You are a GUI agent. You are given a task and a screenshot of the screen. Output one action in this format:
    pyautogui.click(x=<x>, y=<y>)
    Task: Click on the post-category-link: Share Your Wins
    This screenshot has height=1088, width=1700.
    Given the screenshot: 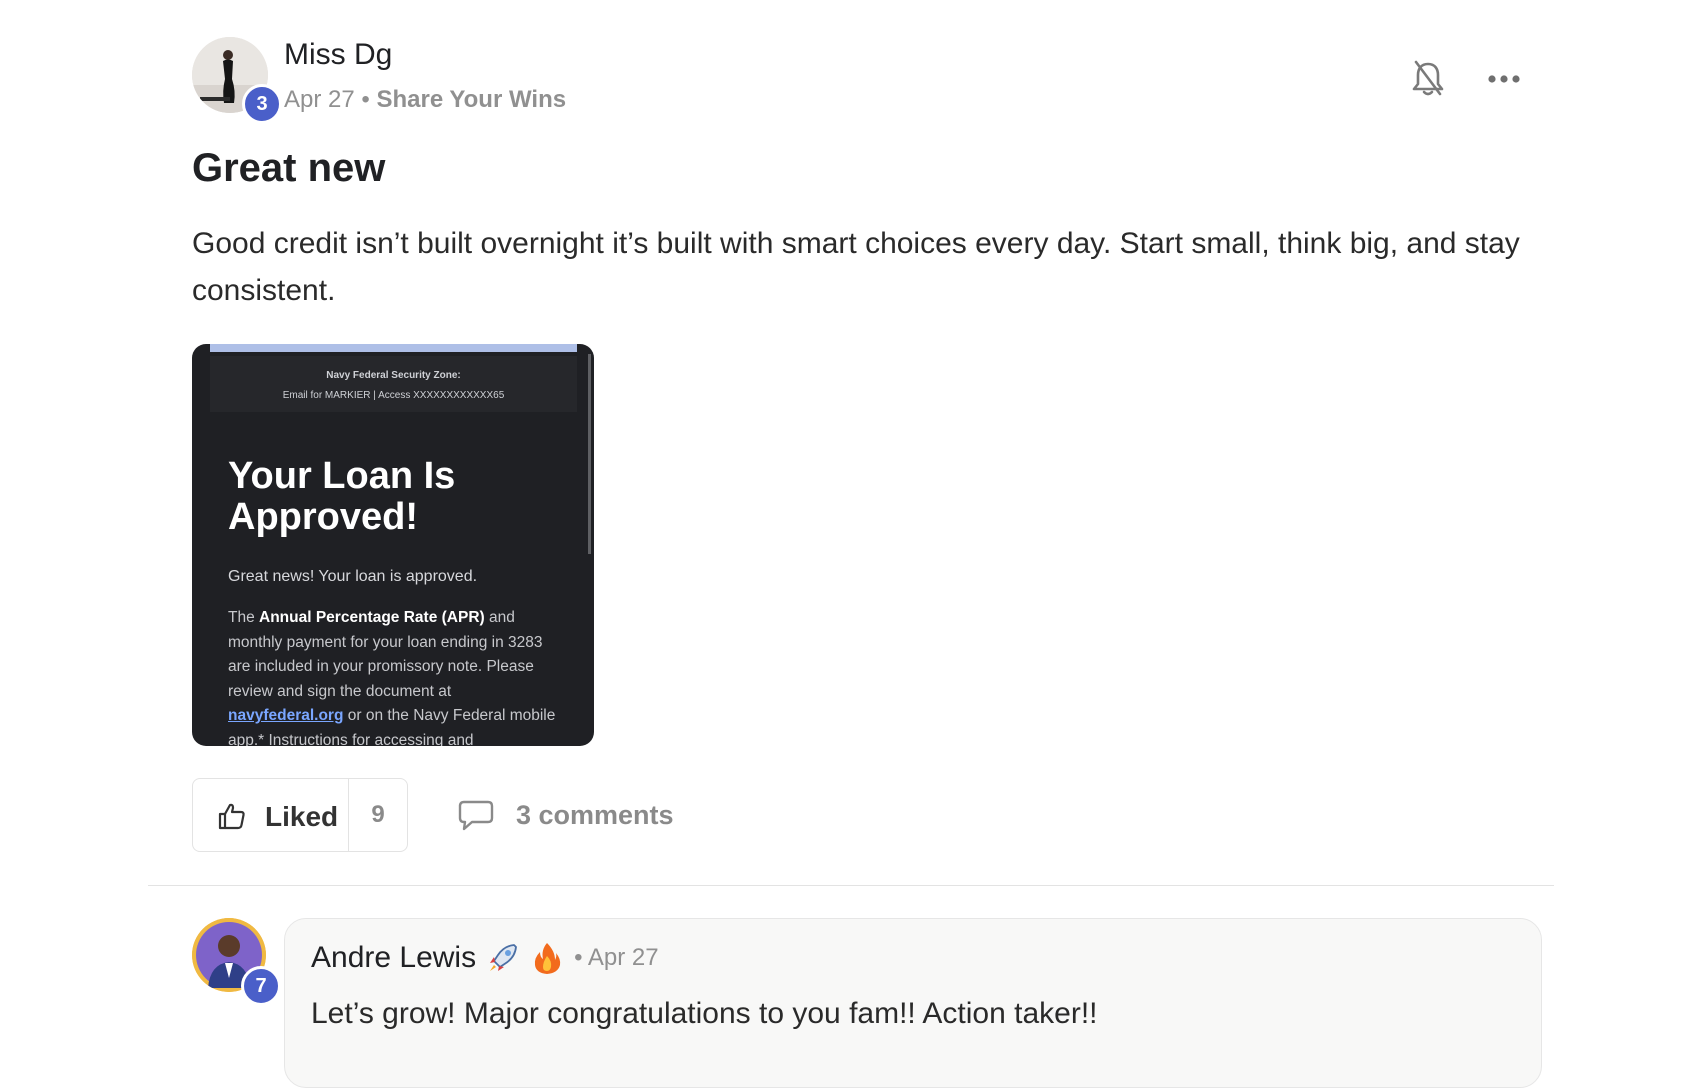 What is the action you would take?
    pyautogui.click(x=471, y=99)
    